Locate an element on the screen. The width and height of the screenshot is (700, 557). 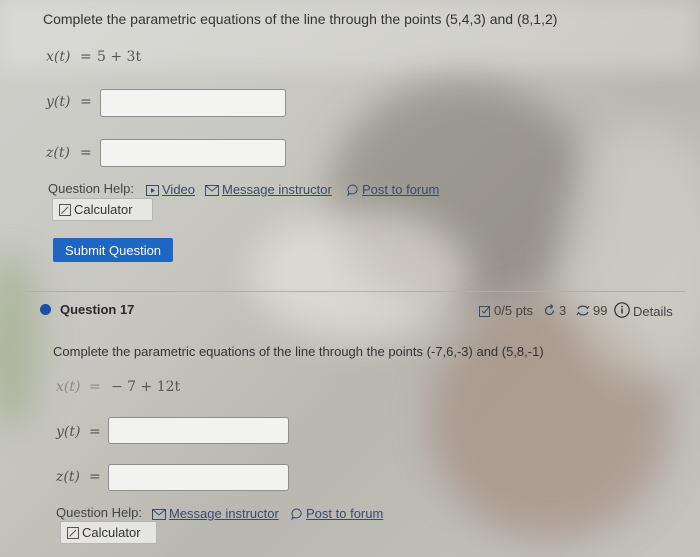
glare-center is located at coordinates (360, 275).